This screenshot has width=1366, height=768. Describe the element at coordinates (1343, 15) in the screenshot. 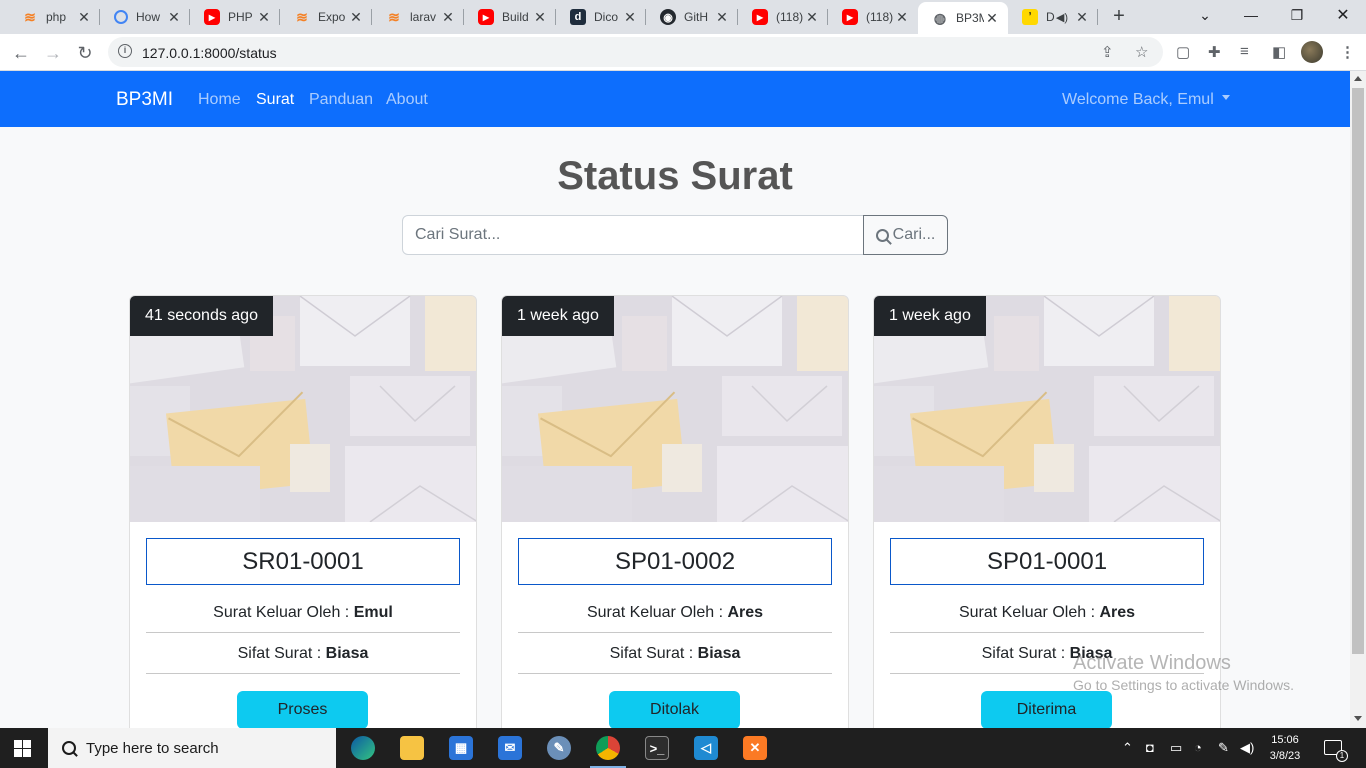

I see `close-window-button: ✕` at that location.